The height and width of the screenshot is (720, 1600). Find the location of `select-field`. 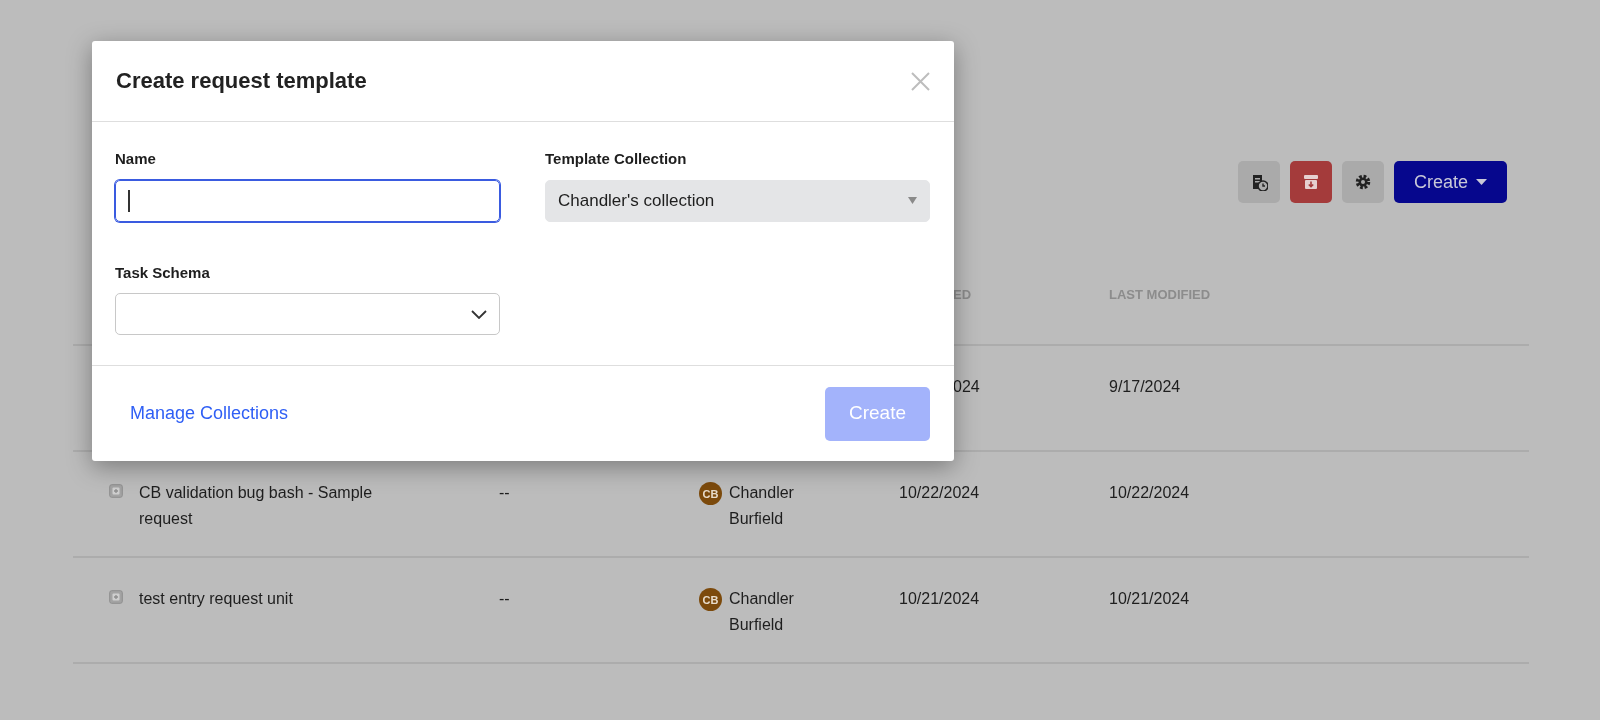

select-field is located at coordinates (307, 314).